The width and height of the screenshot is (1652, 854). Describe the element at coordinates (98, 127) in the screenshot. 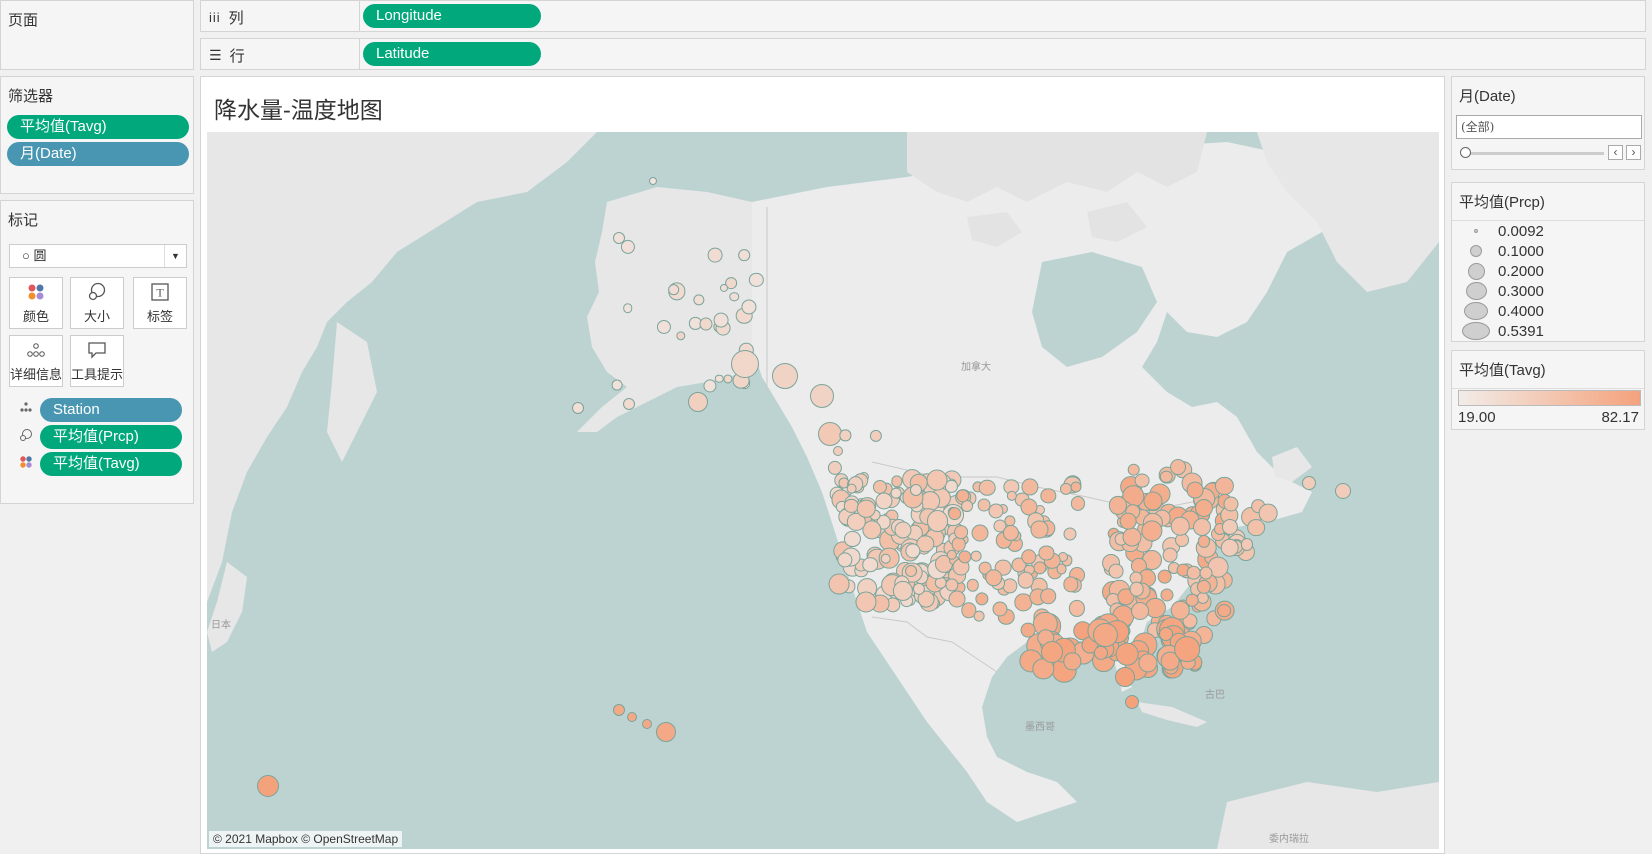

I see `filter-pill-tavg: 平均值(Tavg)` at that location.